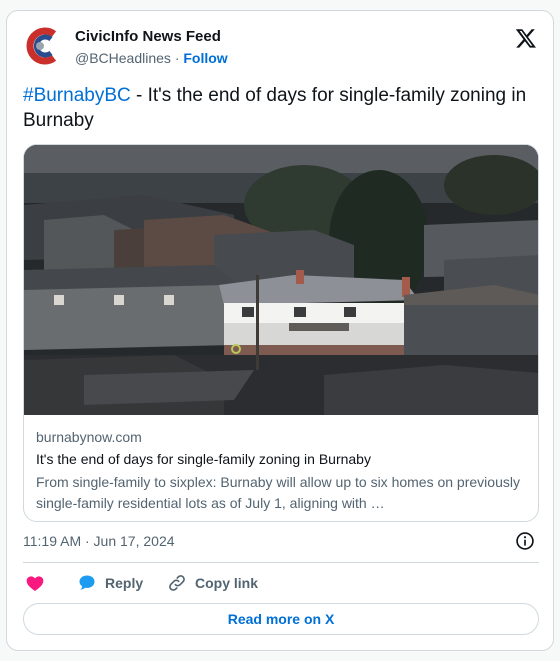 Image resolution: width=560 pixels, height=661 pixels. I want to click on action-bar: Reply Copy link, so click(281, 583).